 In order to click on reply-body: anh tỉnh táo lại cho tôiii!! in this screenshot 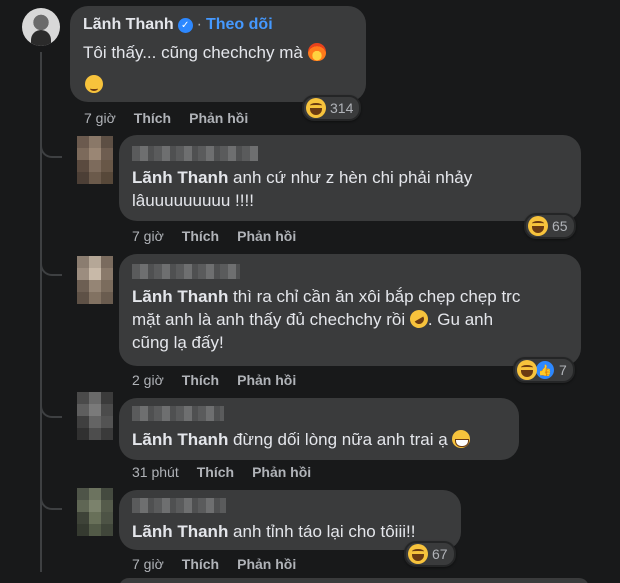, I will do `click(322, 531)`.